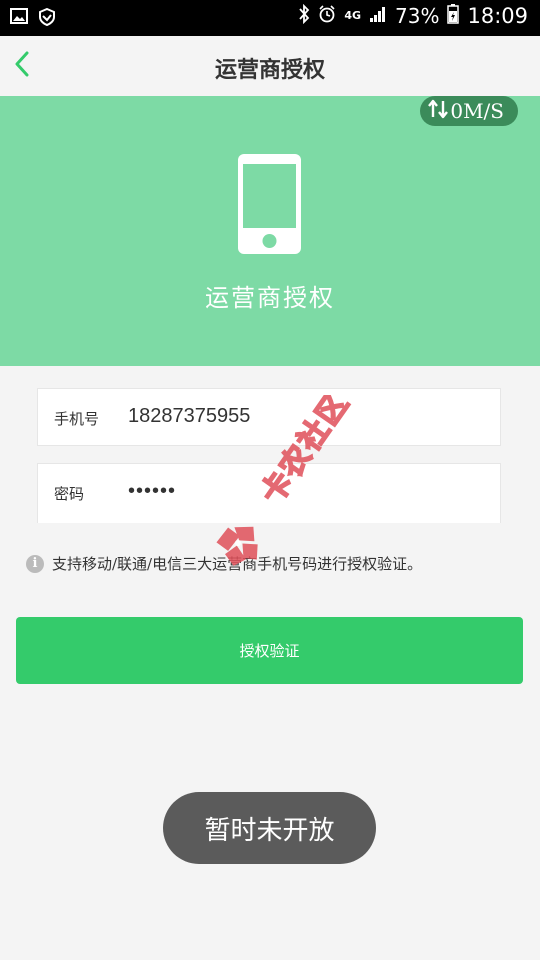  Describe the element at coordinates (237, 564) in the screenshot. I see `info-text: 支持移动/联通/电信三大运营商手机号码进行授权验证。` at that location.